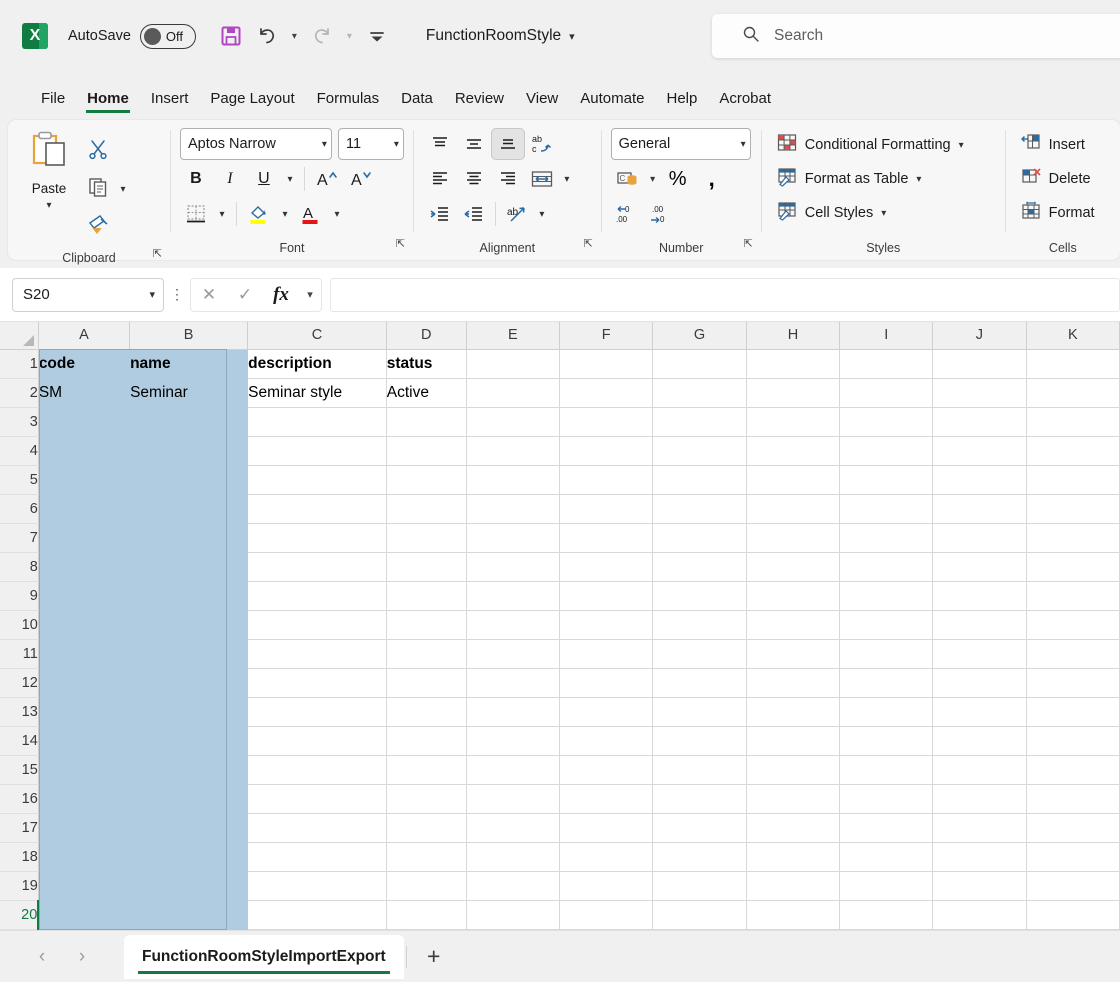 The height and width of the screenshot is (984, 1120). I want to click on cell-B4, so click(189, 451).